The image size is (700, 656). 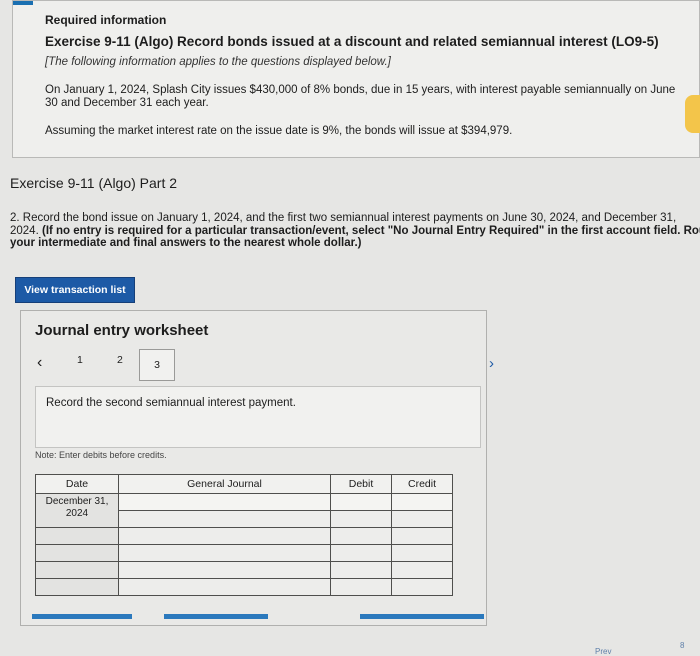 I want to click on date-value: December 31, 2024, so click(x=77, y=507).